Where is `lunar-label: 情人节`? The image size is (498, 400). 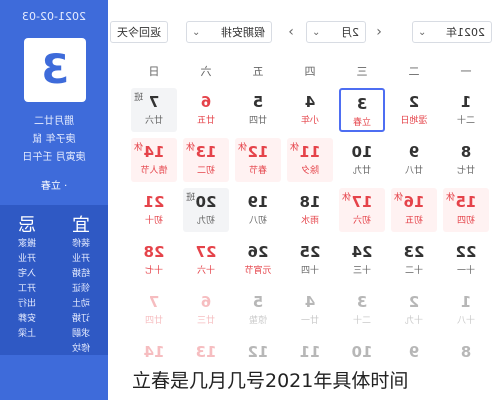 lunar-label: 情人节 is located at coordinates (154, 171).